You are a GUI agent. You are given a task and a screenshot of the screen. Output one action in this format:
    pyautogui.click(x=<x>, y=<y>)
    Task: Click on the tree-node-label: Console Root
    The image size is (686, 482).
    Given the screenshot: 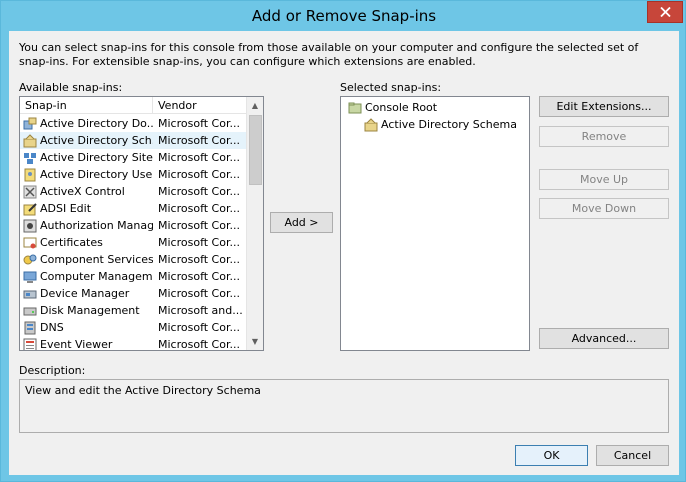 What is the action you would take?
    pyautogui.click(x=401, y=107)
    